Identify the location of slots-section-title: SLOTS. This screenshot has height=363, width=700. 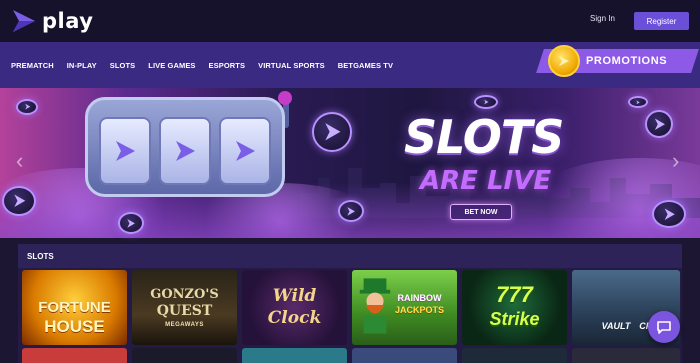
(40, 256).